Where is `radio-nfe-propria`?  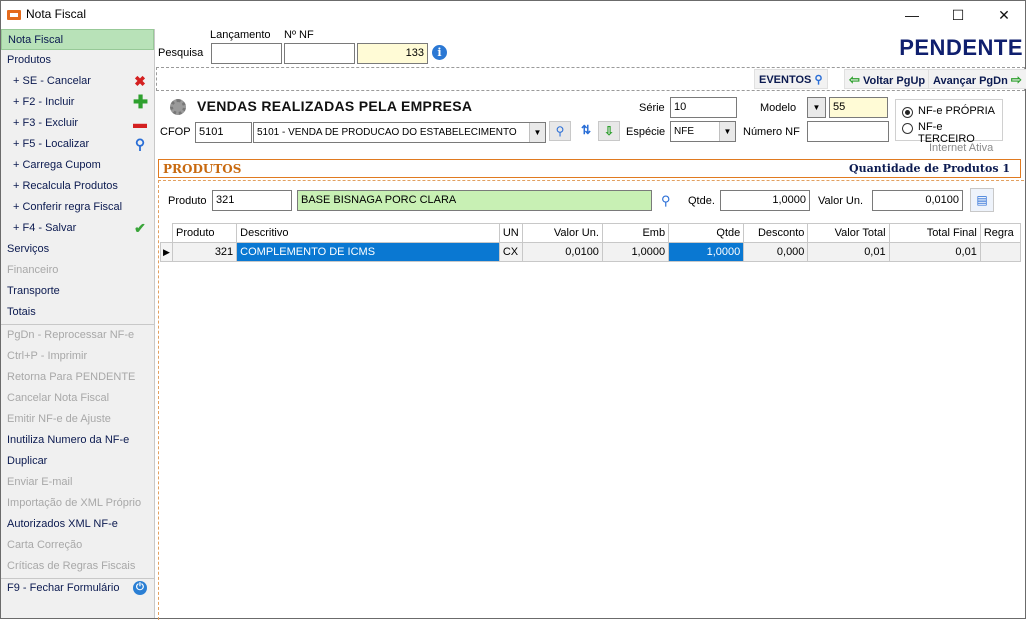
radio-nfe-propria is located at coordinates (907, 112).